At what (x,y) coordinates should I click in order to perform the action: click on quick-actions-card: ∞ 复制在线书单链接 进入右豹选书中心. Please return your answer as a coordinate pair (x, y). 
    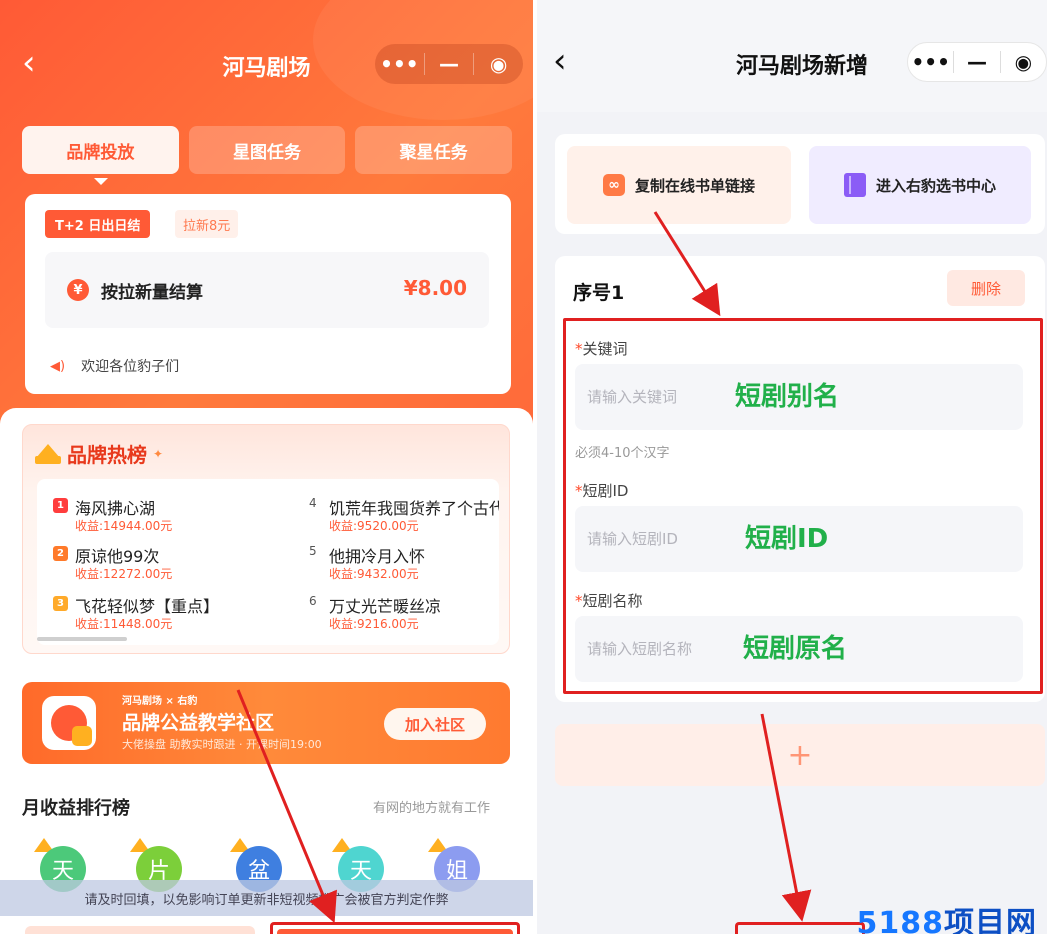
    Looking at the image, I should click on (800, 184).